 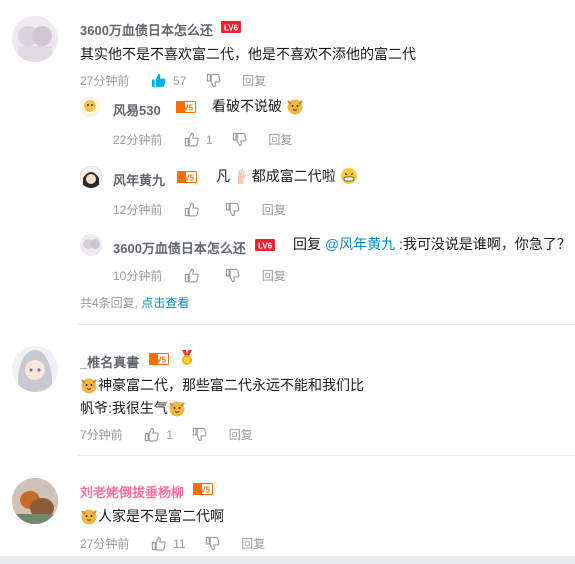 What do you see at coordinates (165, 303) in the screenshot?
I see `view-more-link: 点击查看` at bounding box center [165, 303].